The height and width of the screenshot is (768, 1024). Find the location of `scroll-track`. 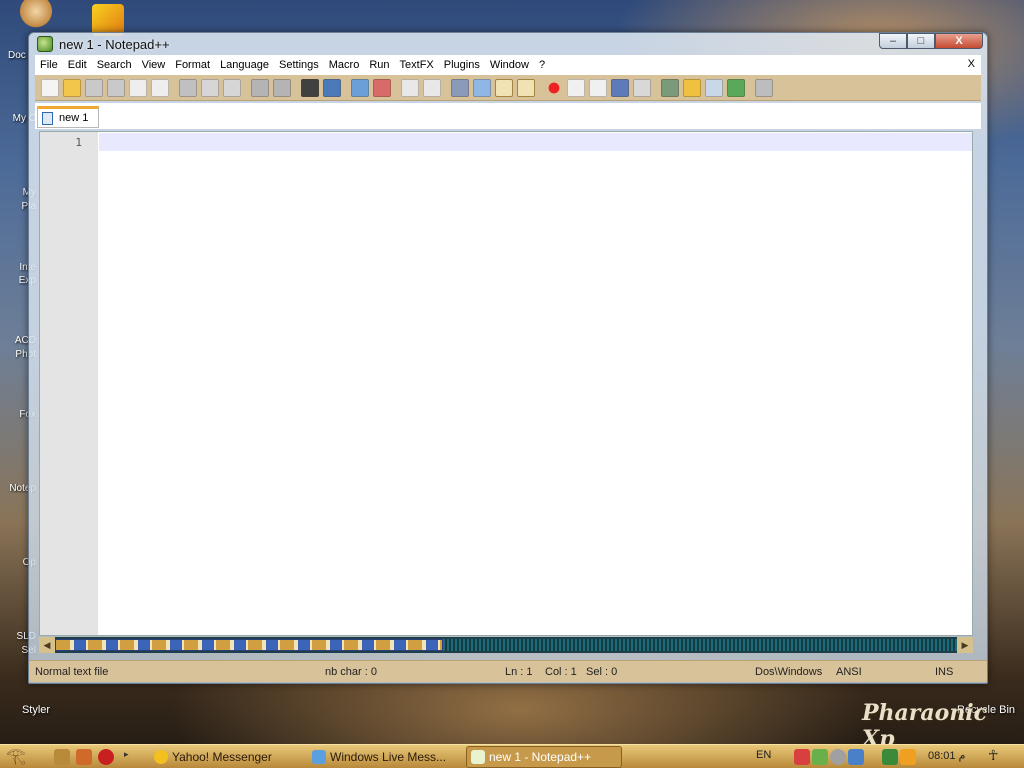

scroll-track is located at coordinates (506, 645).